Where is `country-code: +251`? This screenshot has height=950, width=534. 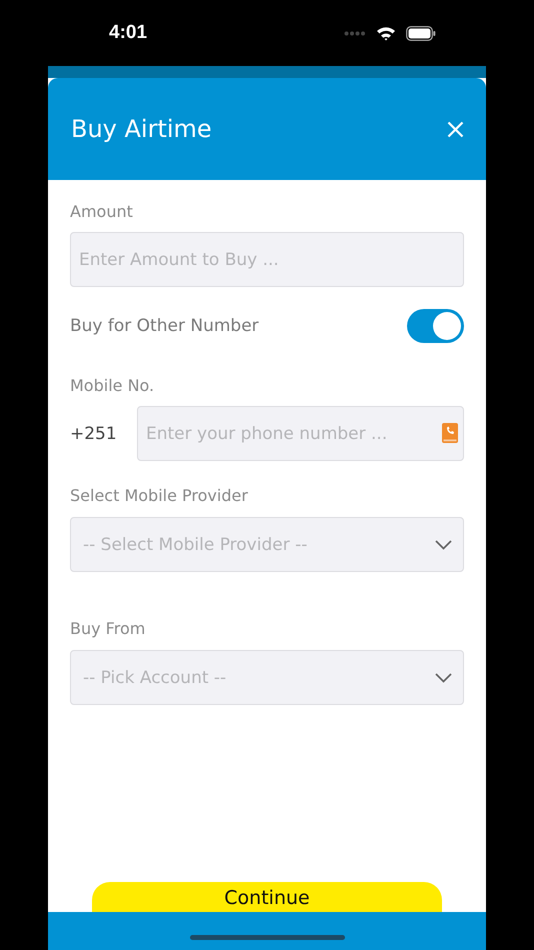 country-code: +251 is located at coordinates (94, 434).